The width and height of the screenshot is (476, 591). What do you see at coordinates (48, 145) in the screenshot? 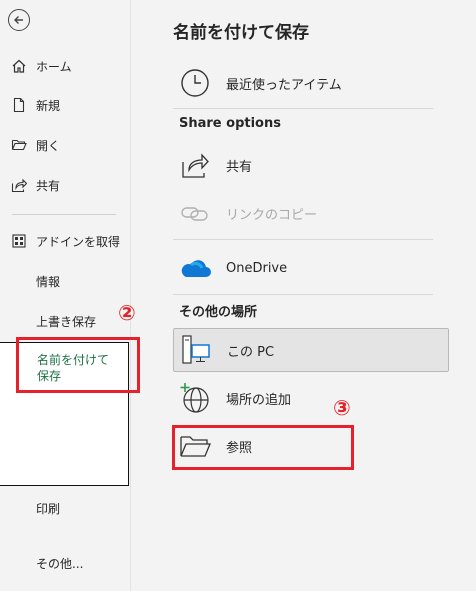
I see `sidebar-item-label: 開く` at bounding box center [48, 145].